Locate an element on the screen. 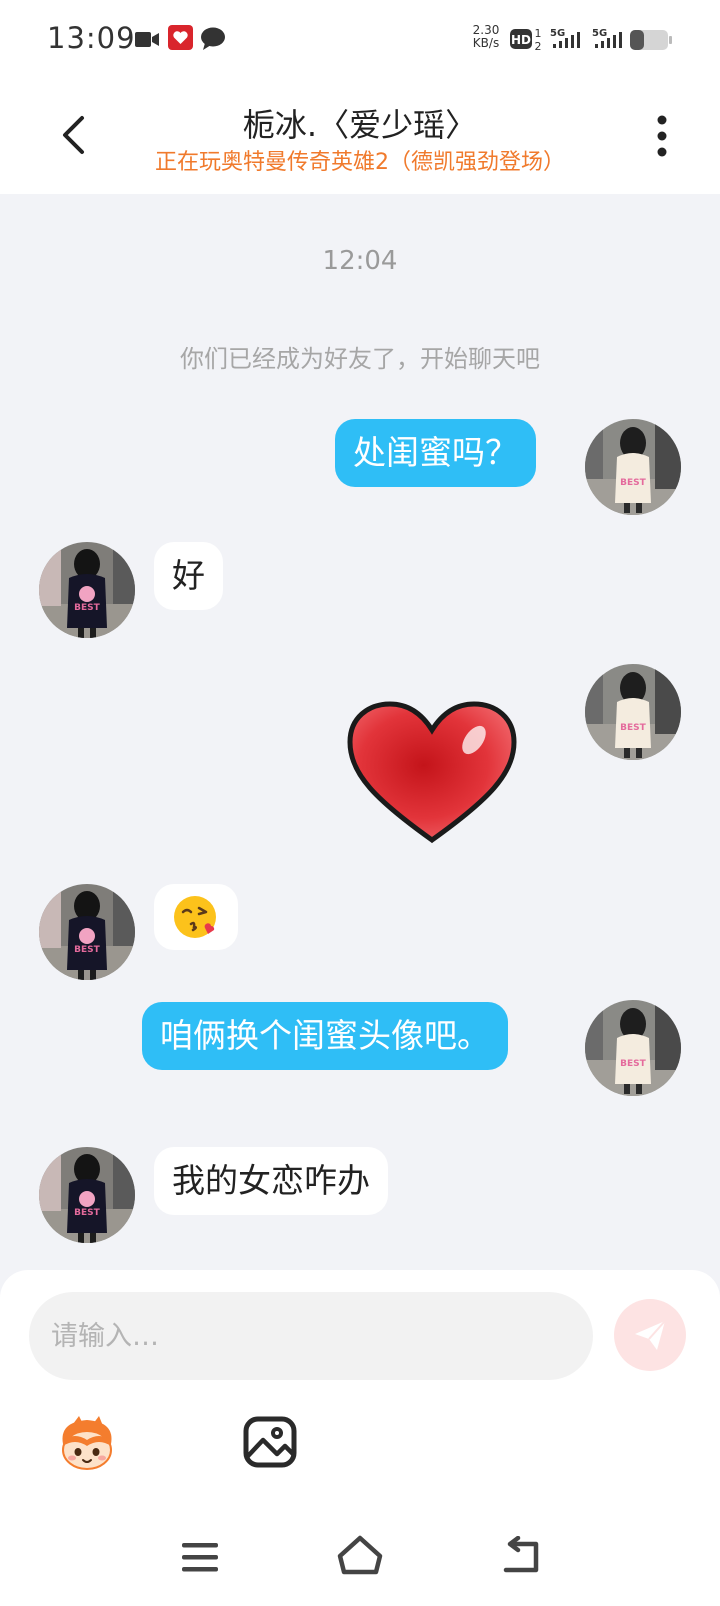 This screenshot has height=1606, width=720. heart-sticker is located at coordinates (432, 774).